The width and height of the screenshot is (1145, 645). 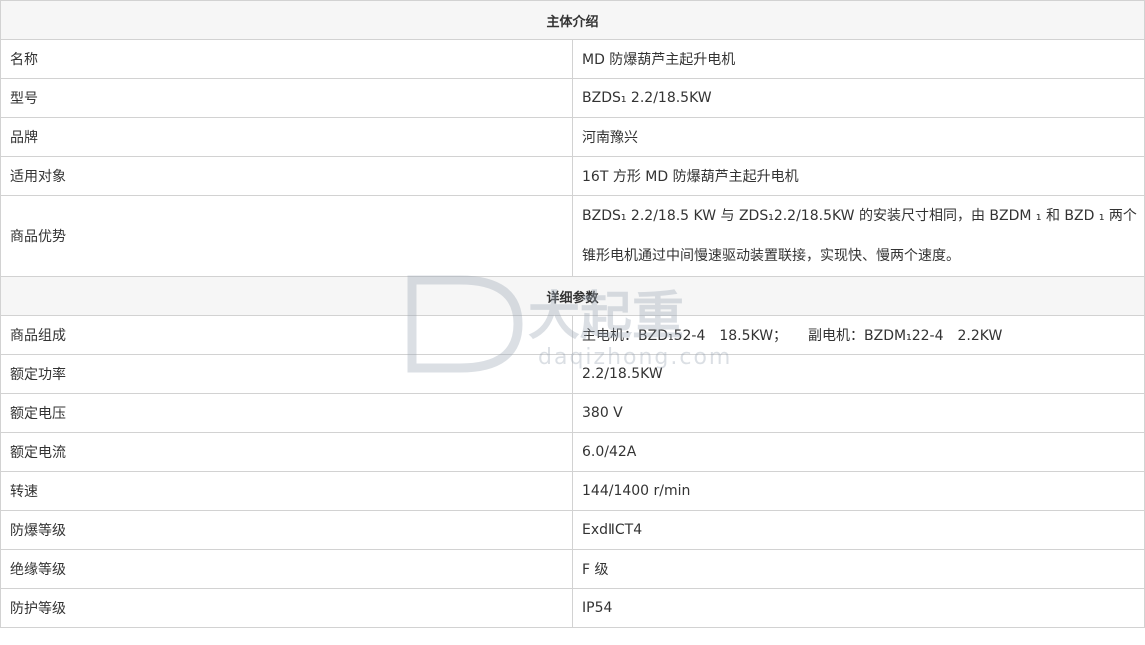 I want to click on section-header-row: 详细参数, so click(x=572, y=296).